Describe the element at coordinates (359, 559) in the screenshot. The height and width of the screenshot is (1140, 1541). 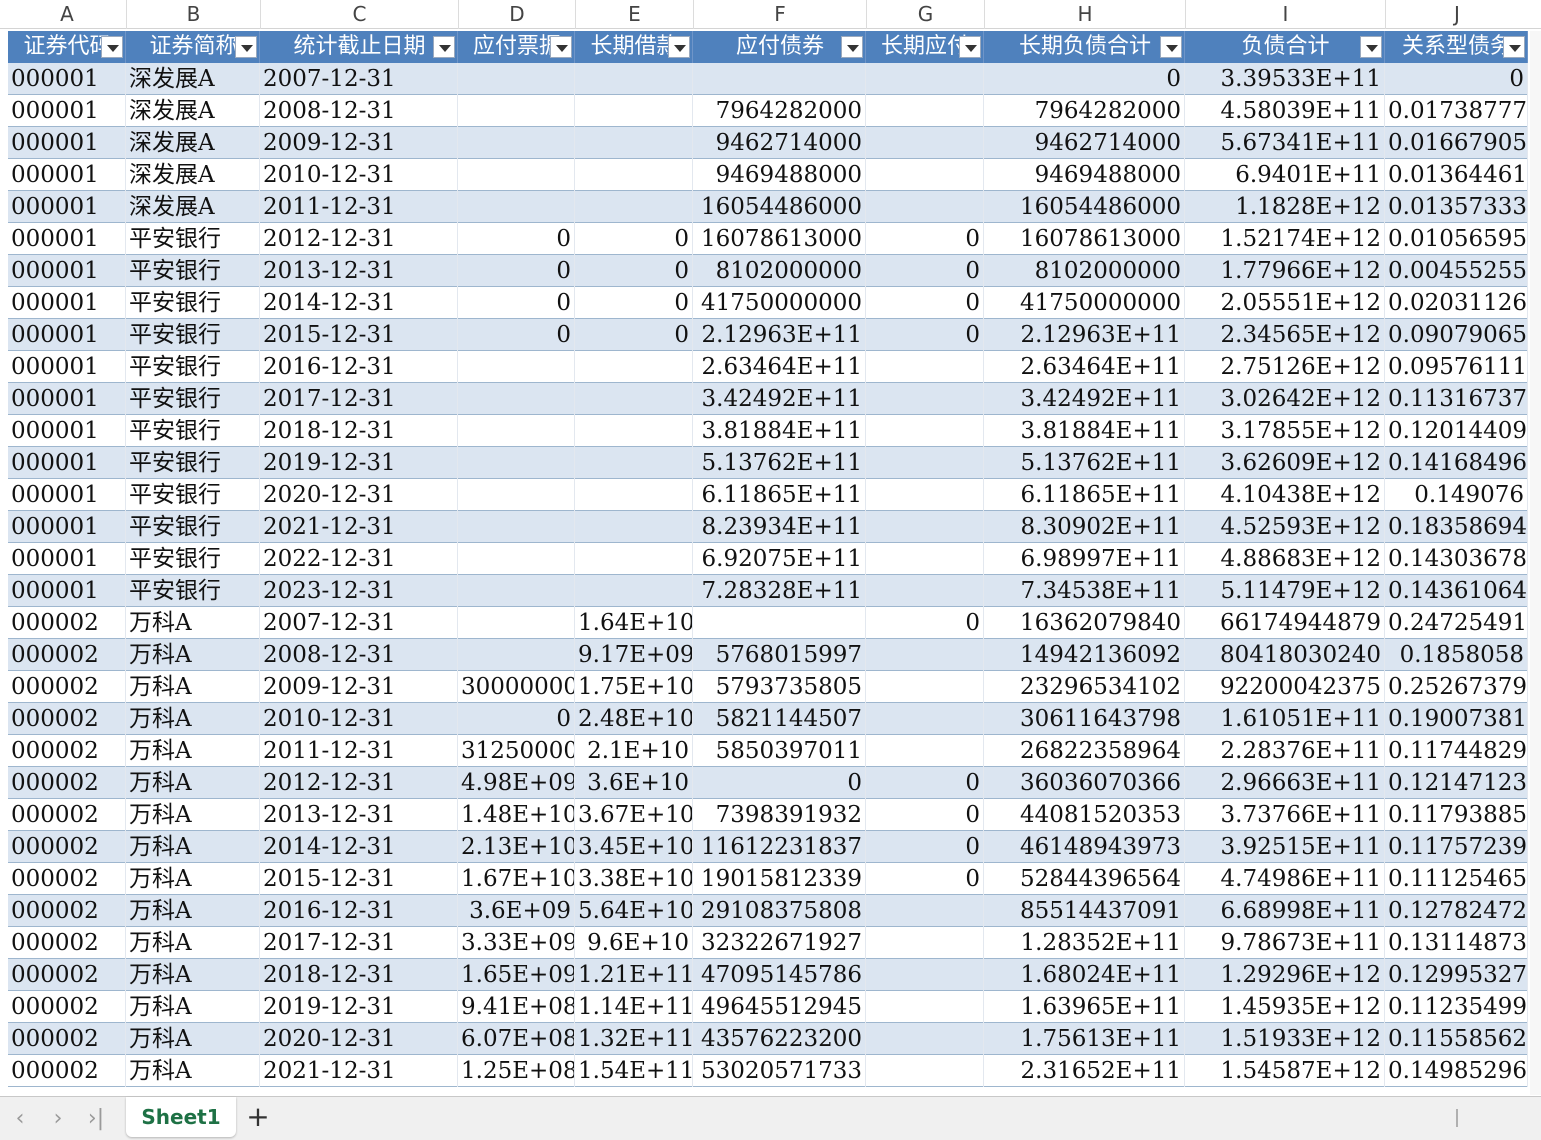
I see `table-cell: 2022-12-31` at that location.